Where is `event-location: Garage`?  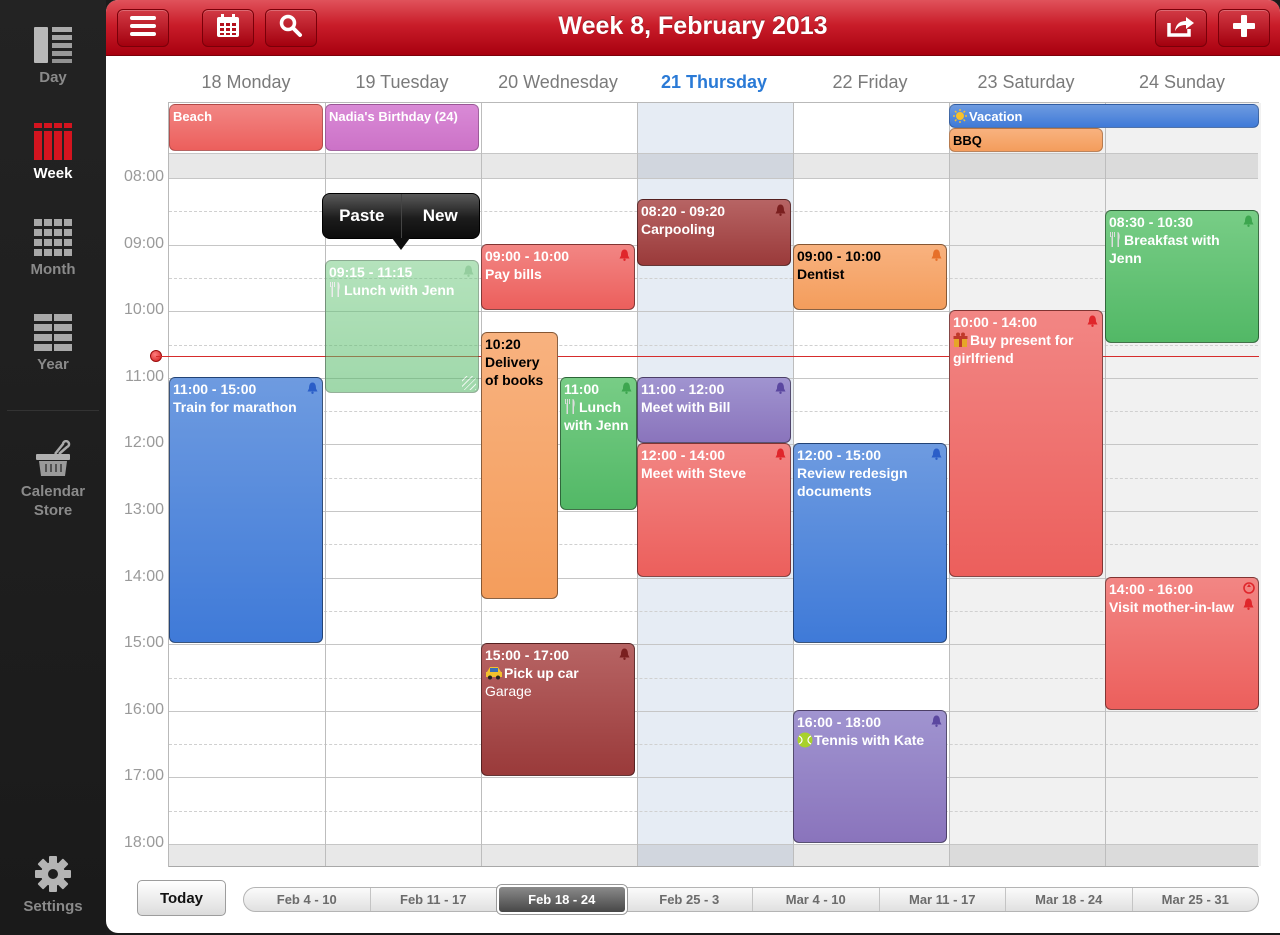 event-location: Garage is located at coordinates (508, 691).